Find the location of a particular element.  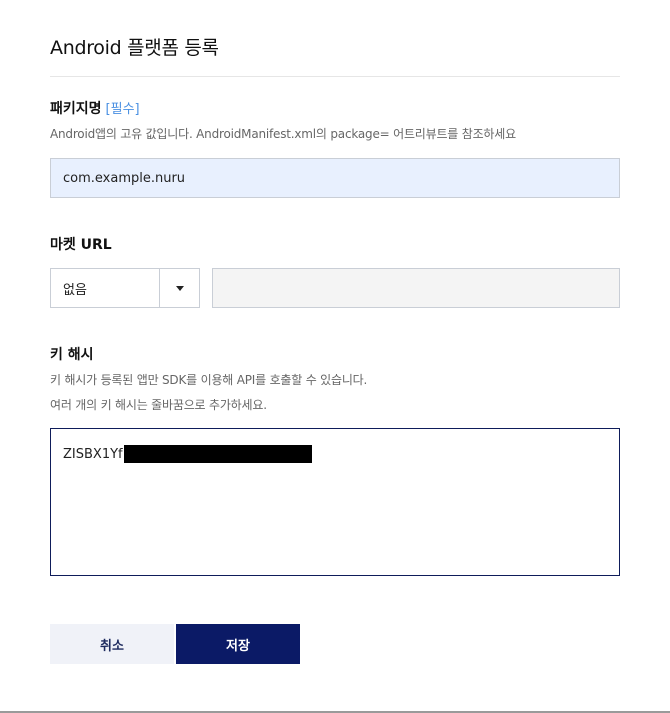

required-badge: [필수] is located at coordinates (122, 109).